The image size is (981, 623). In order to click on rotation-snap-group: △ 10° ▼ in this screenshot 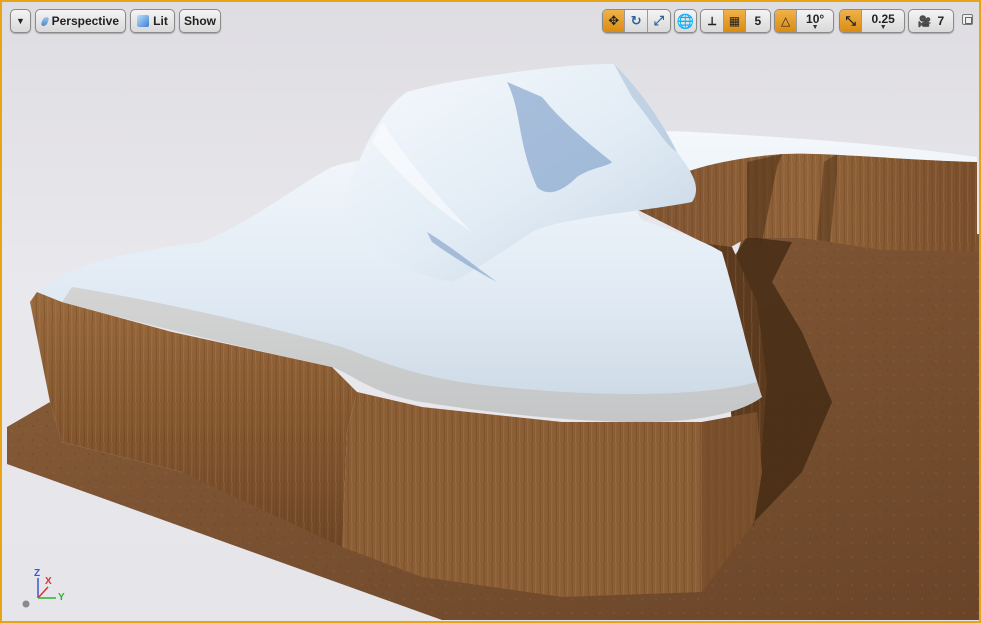, I will do `click(804, 21)`.